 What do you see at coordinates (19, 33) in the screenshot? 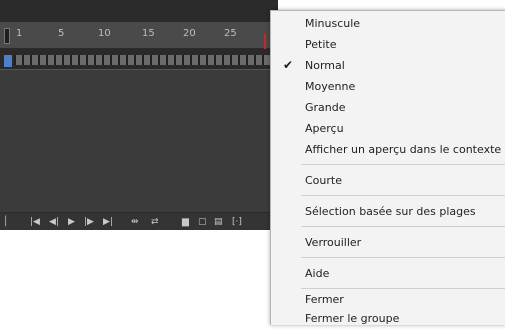
I see `ruler-tick: 1` at bounding box center [19, 33].